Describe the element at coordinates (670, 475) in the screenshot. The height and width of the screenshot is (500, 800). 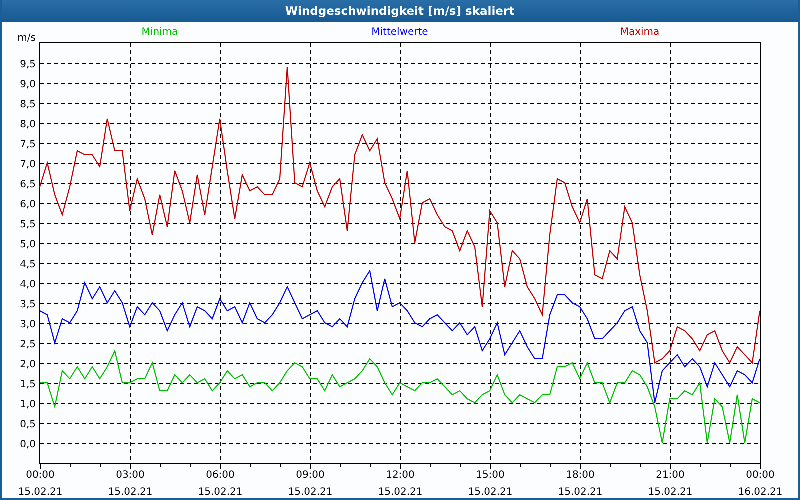
I see `x-tick-label: 21:00` at that location.